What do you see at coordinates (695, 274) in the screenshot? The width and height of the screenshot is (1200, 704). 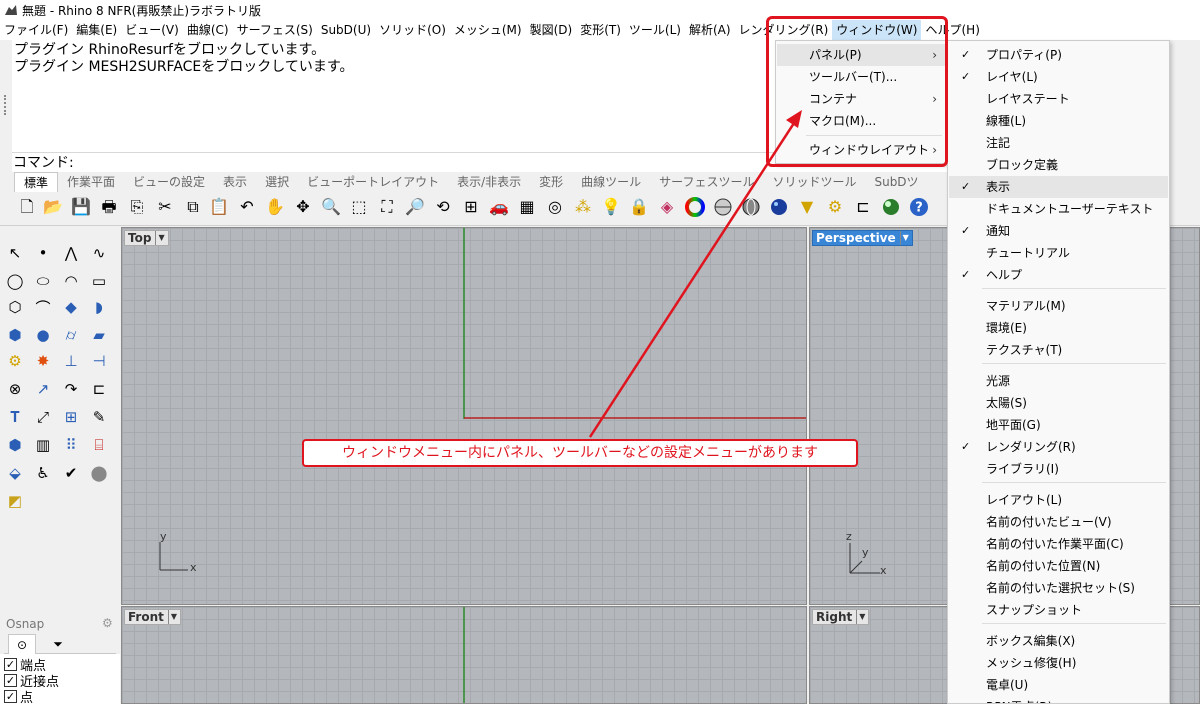 I see `annotation-arrow` at bounding box center [695, 274].